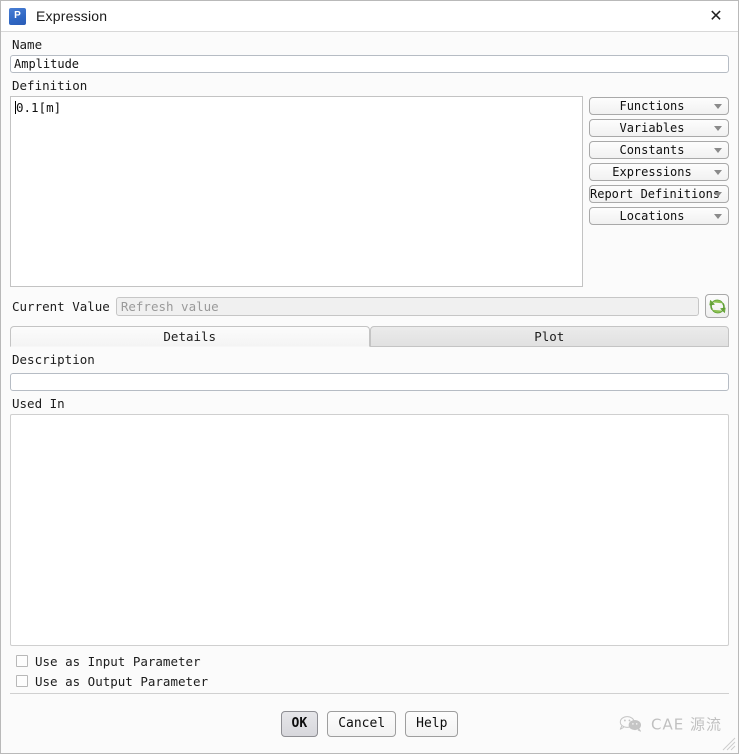  Describe the element at coordinates (652, 128) in the screenshot. I see `dropdown-variables-label: Variables` at that location.